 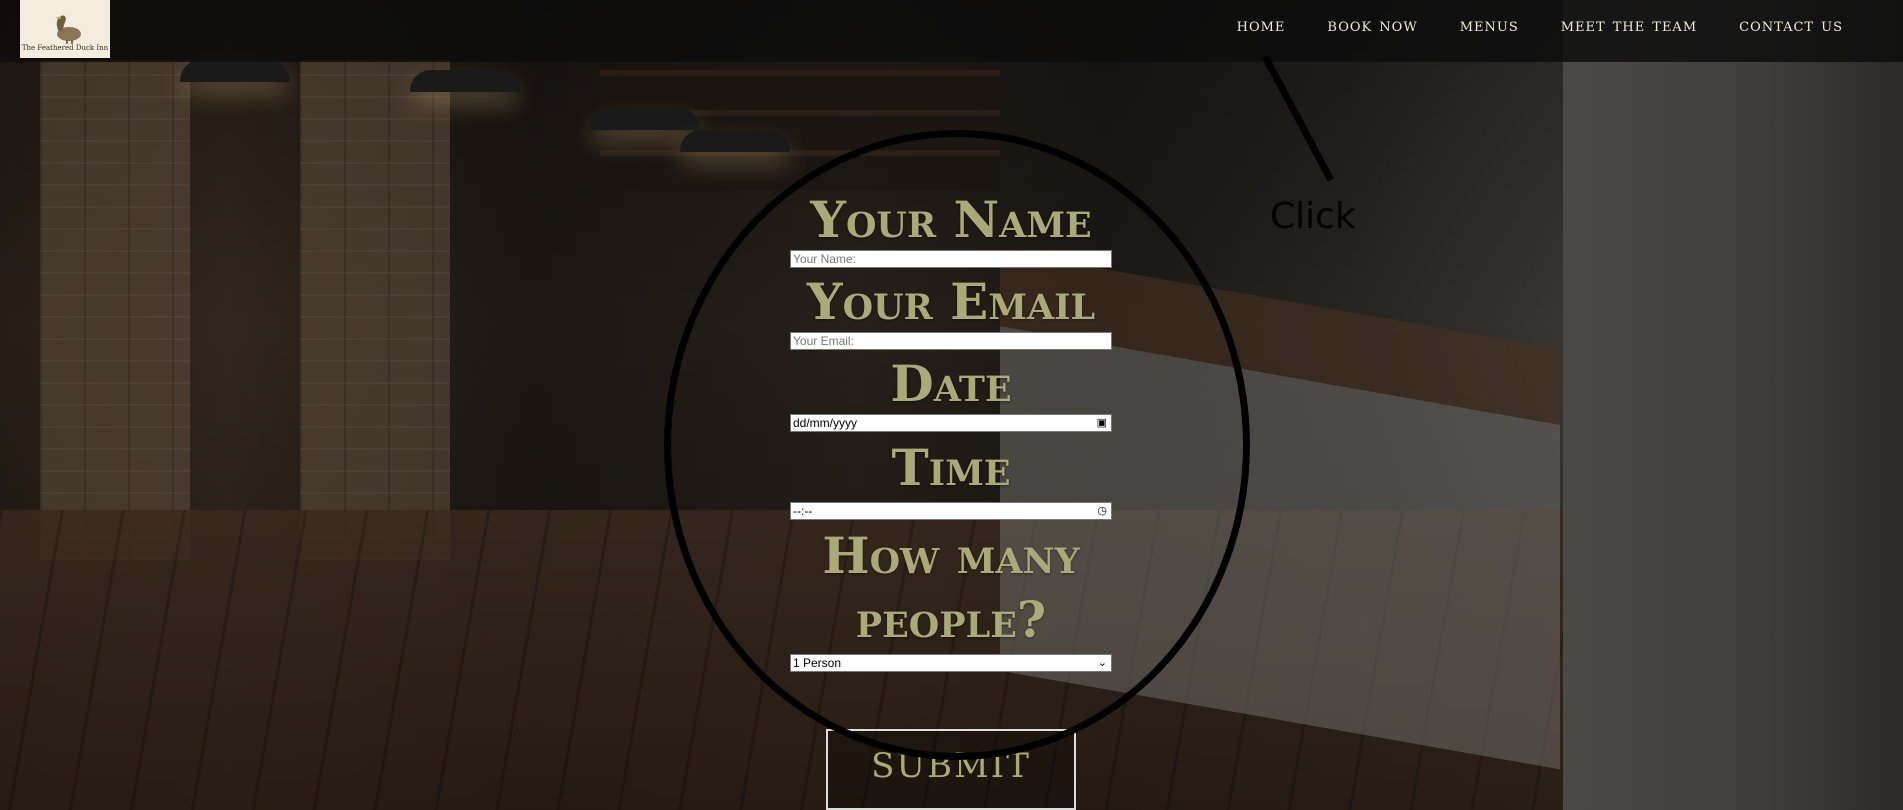 I want to click on site-logo: The Feathered Duck Inn, so click(x=65, y=29).